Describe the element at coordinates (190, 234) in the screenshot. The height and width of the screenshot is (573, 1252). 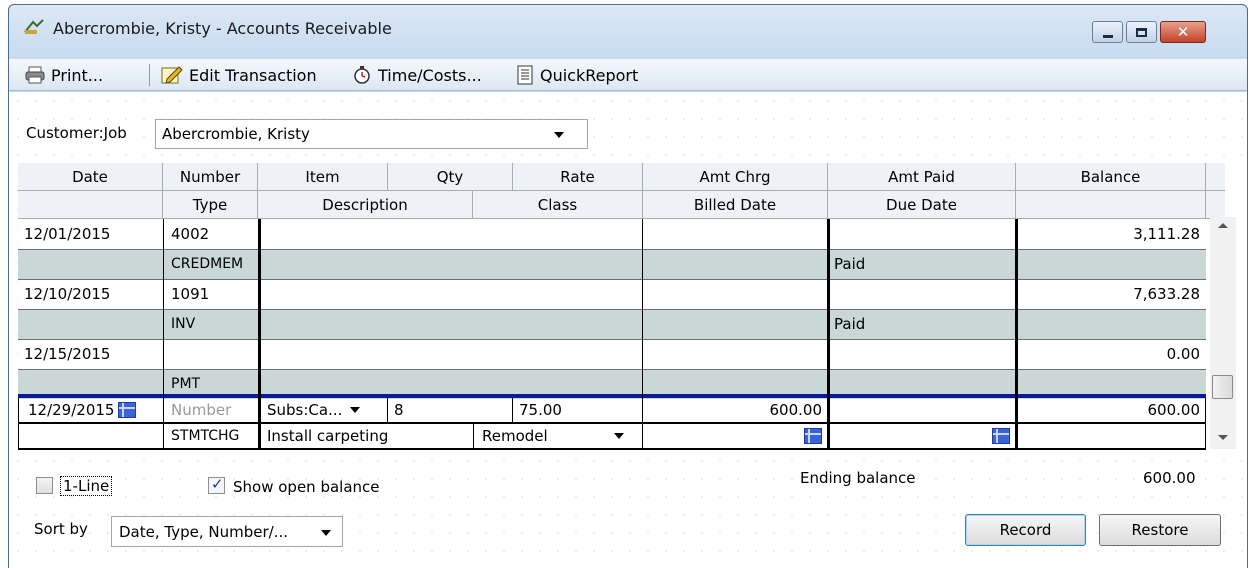
I see `row-number: 4002` at that location.